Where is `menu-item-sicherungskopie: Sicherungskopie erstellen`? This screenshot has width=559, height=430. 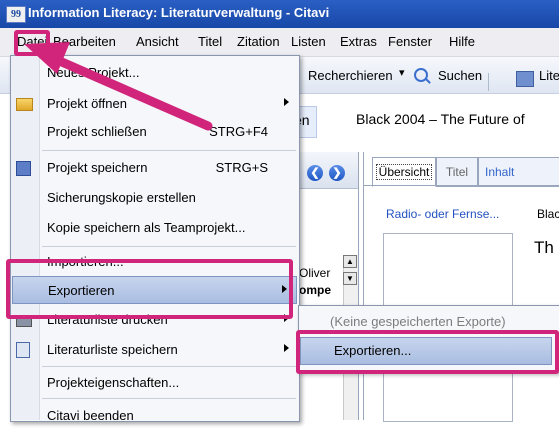
menu-item-sicherungskopie: Sicherungskopie erstellen is located at coordinates (154, 198).